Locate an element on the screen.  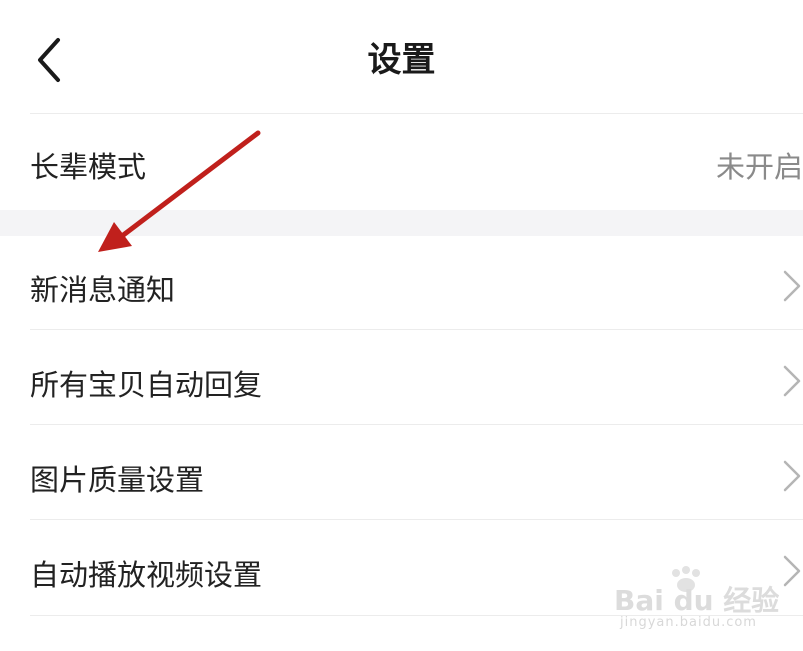
elder-mode-status: 未开启 is located at coordinates (759, 167).